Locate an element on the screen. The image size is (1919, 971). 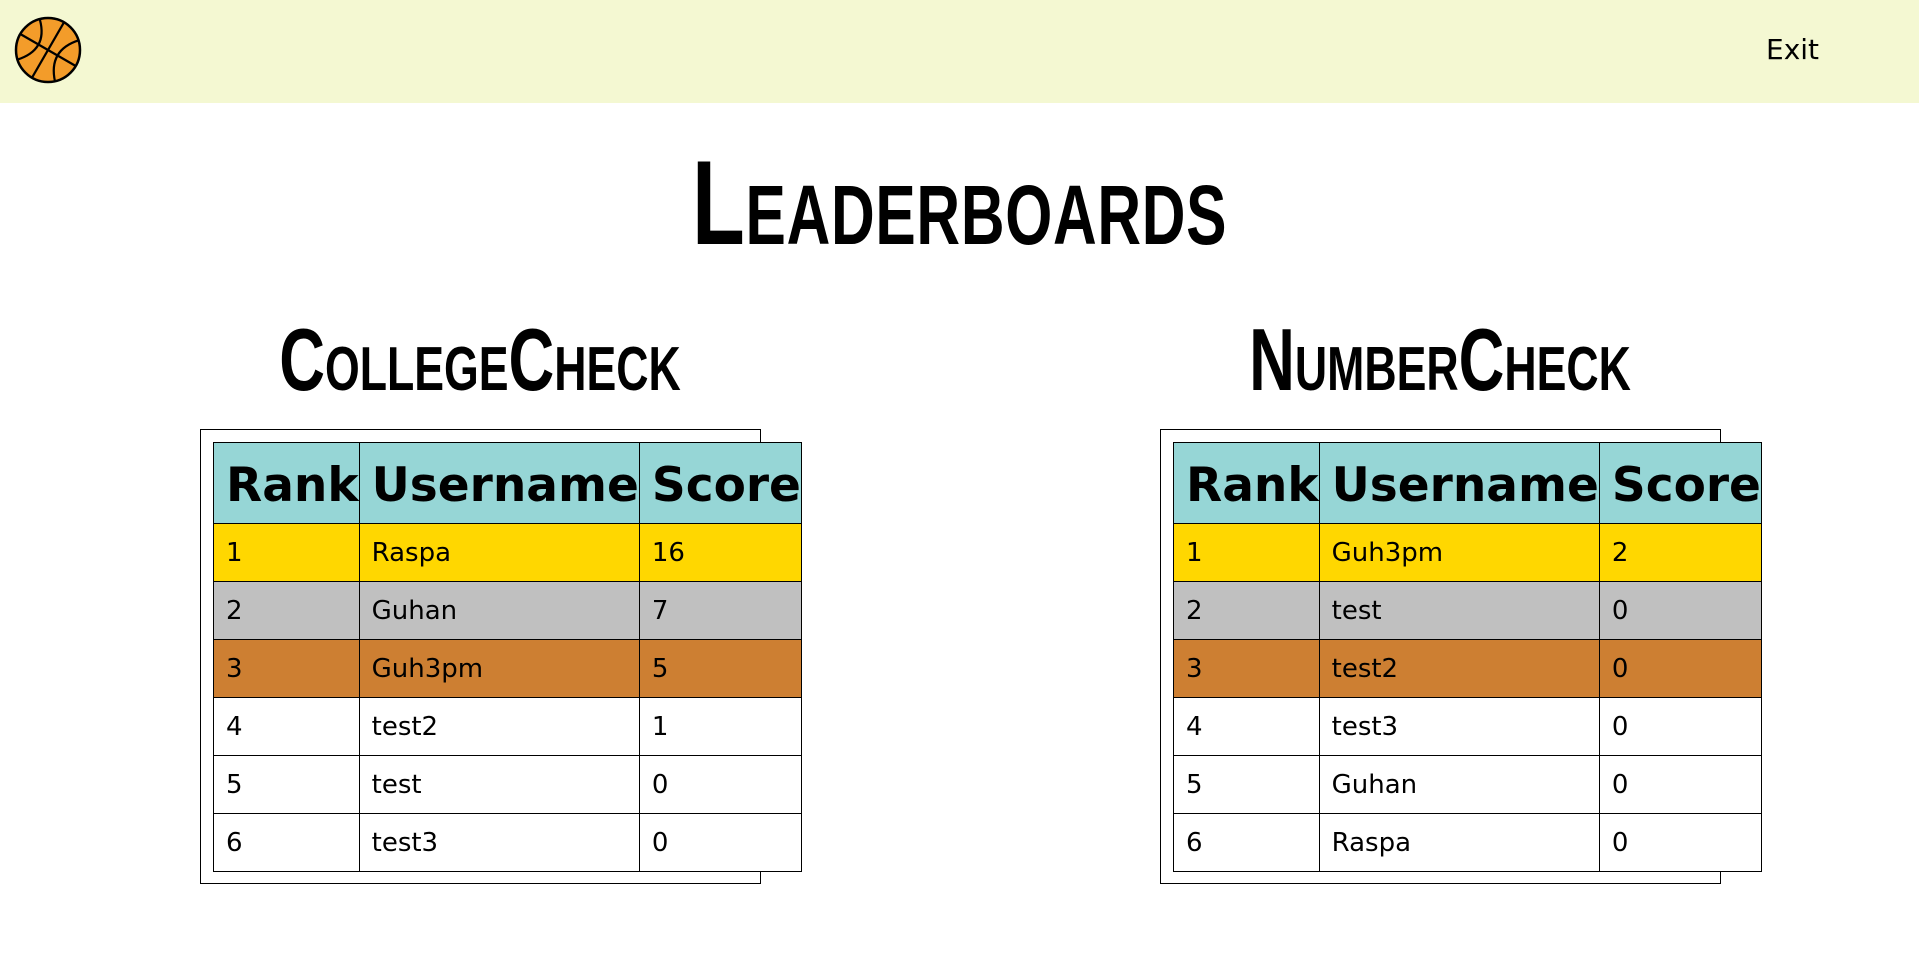
table-row: 2 test 0 is located at coordinates (1467, 610).